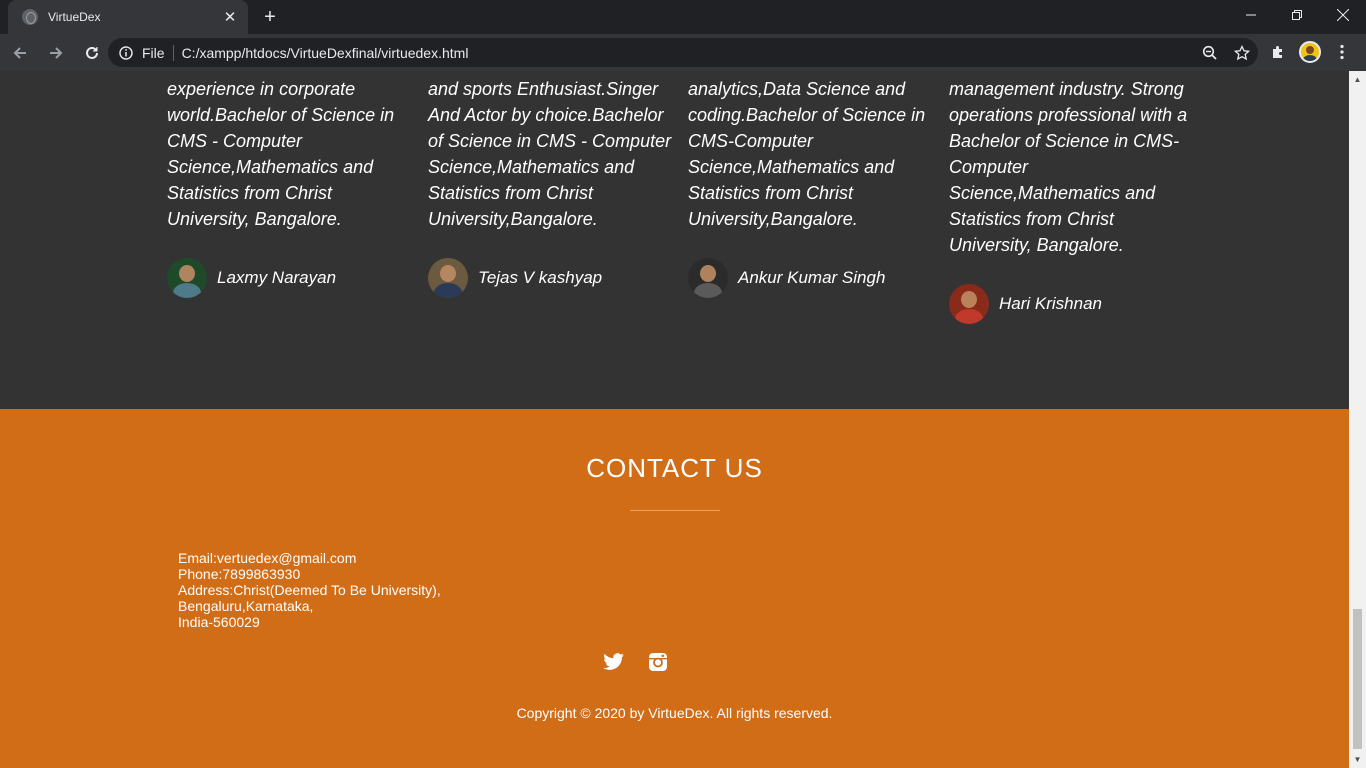  What do you see at coordinates (1210, 52) in the screenshot?
I see `zoom-icon` at bounding box center [1210, 52].